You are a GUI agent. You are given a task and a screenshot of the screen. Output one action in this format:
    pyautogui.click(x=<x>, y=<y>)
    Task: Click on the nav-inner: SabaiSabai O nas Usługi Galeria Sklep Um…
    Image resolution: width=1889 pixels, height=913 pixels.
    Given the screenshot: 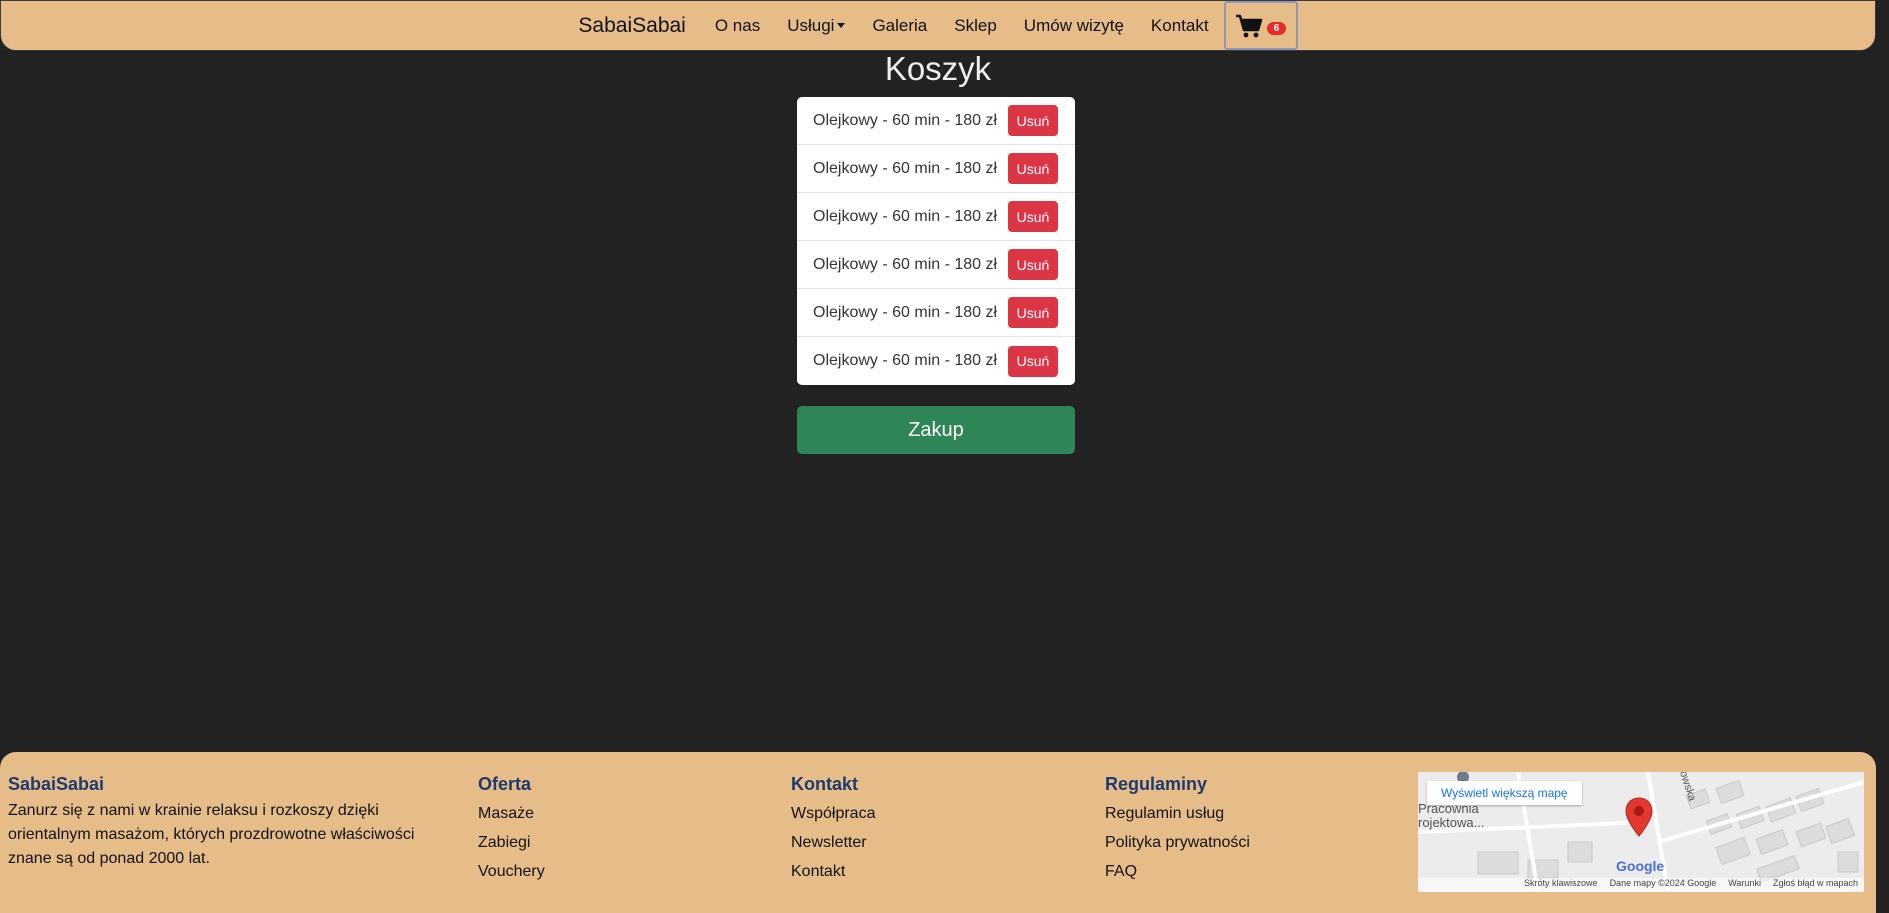 What is the action you would take?
    pyautogui.click(x=938, y=25)
    